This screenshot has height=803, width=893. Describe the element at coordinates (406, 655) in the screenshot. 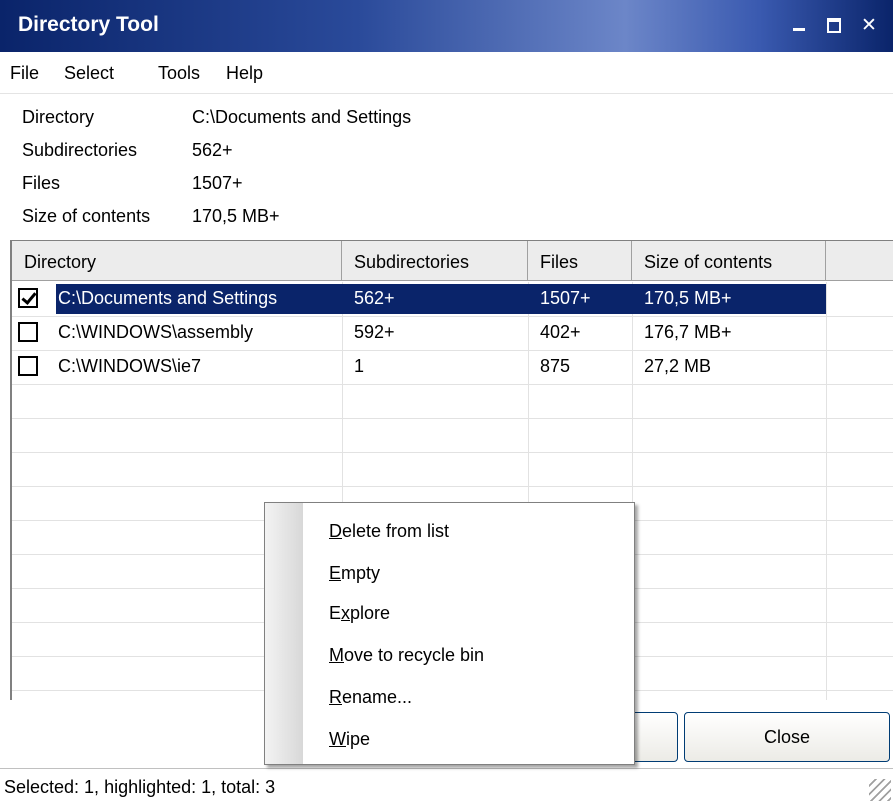

I see `menu-item-move-to-recycle-bin: Move to recycle bin` at that location.